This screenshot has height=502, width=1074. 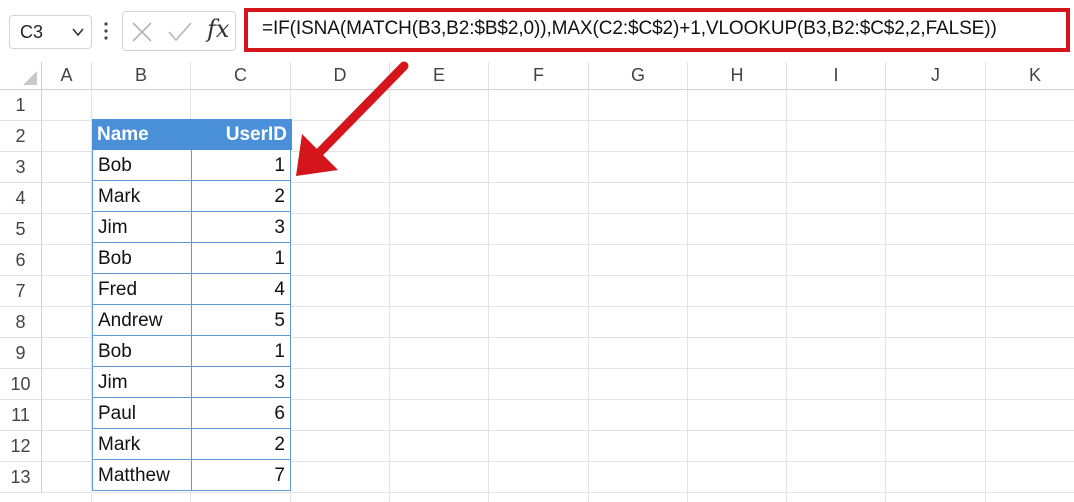 What do you see at coordinates (50, 32) in the screenshot?
I see `name-box: C3` at bounding box center [50, 32].